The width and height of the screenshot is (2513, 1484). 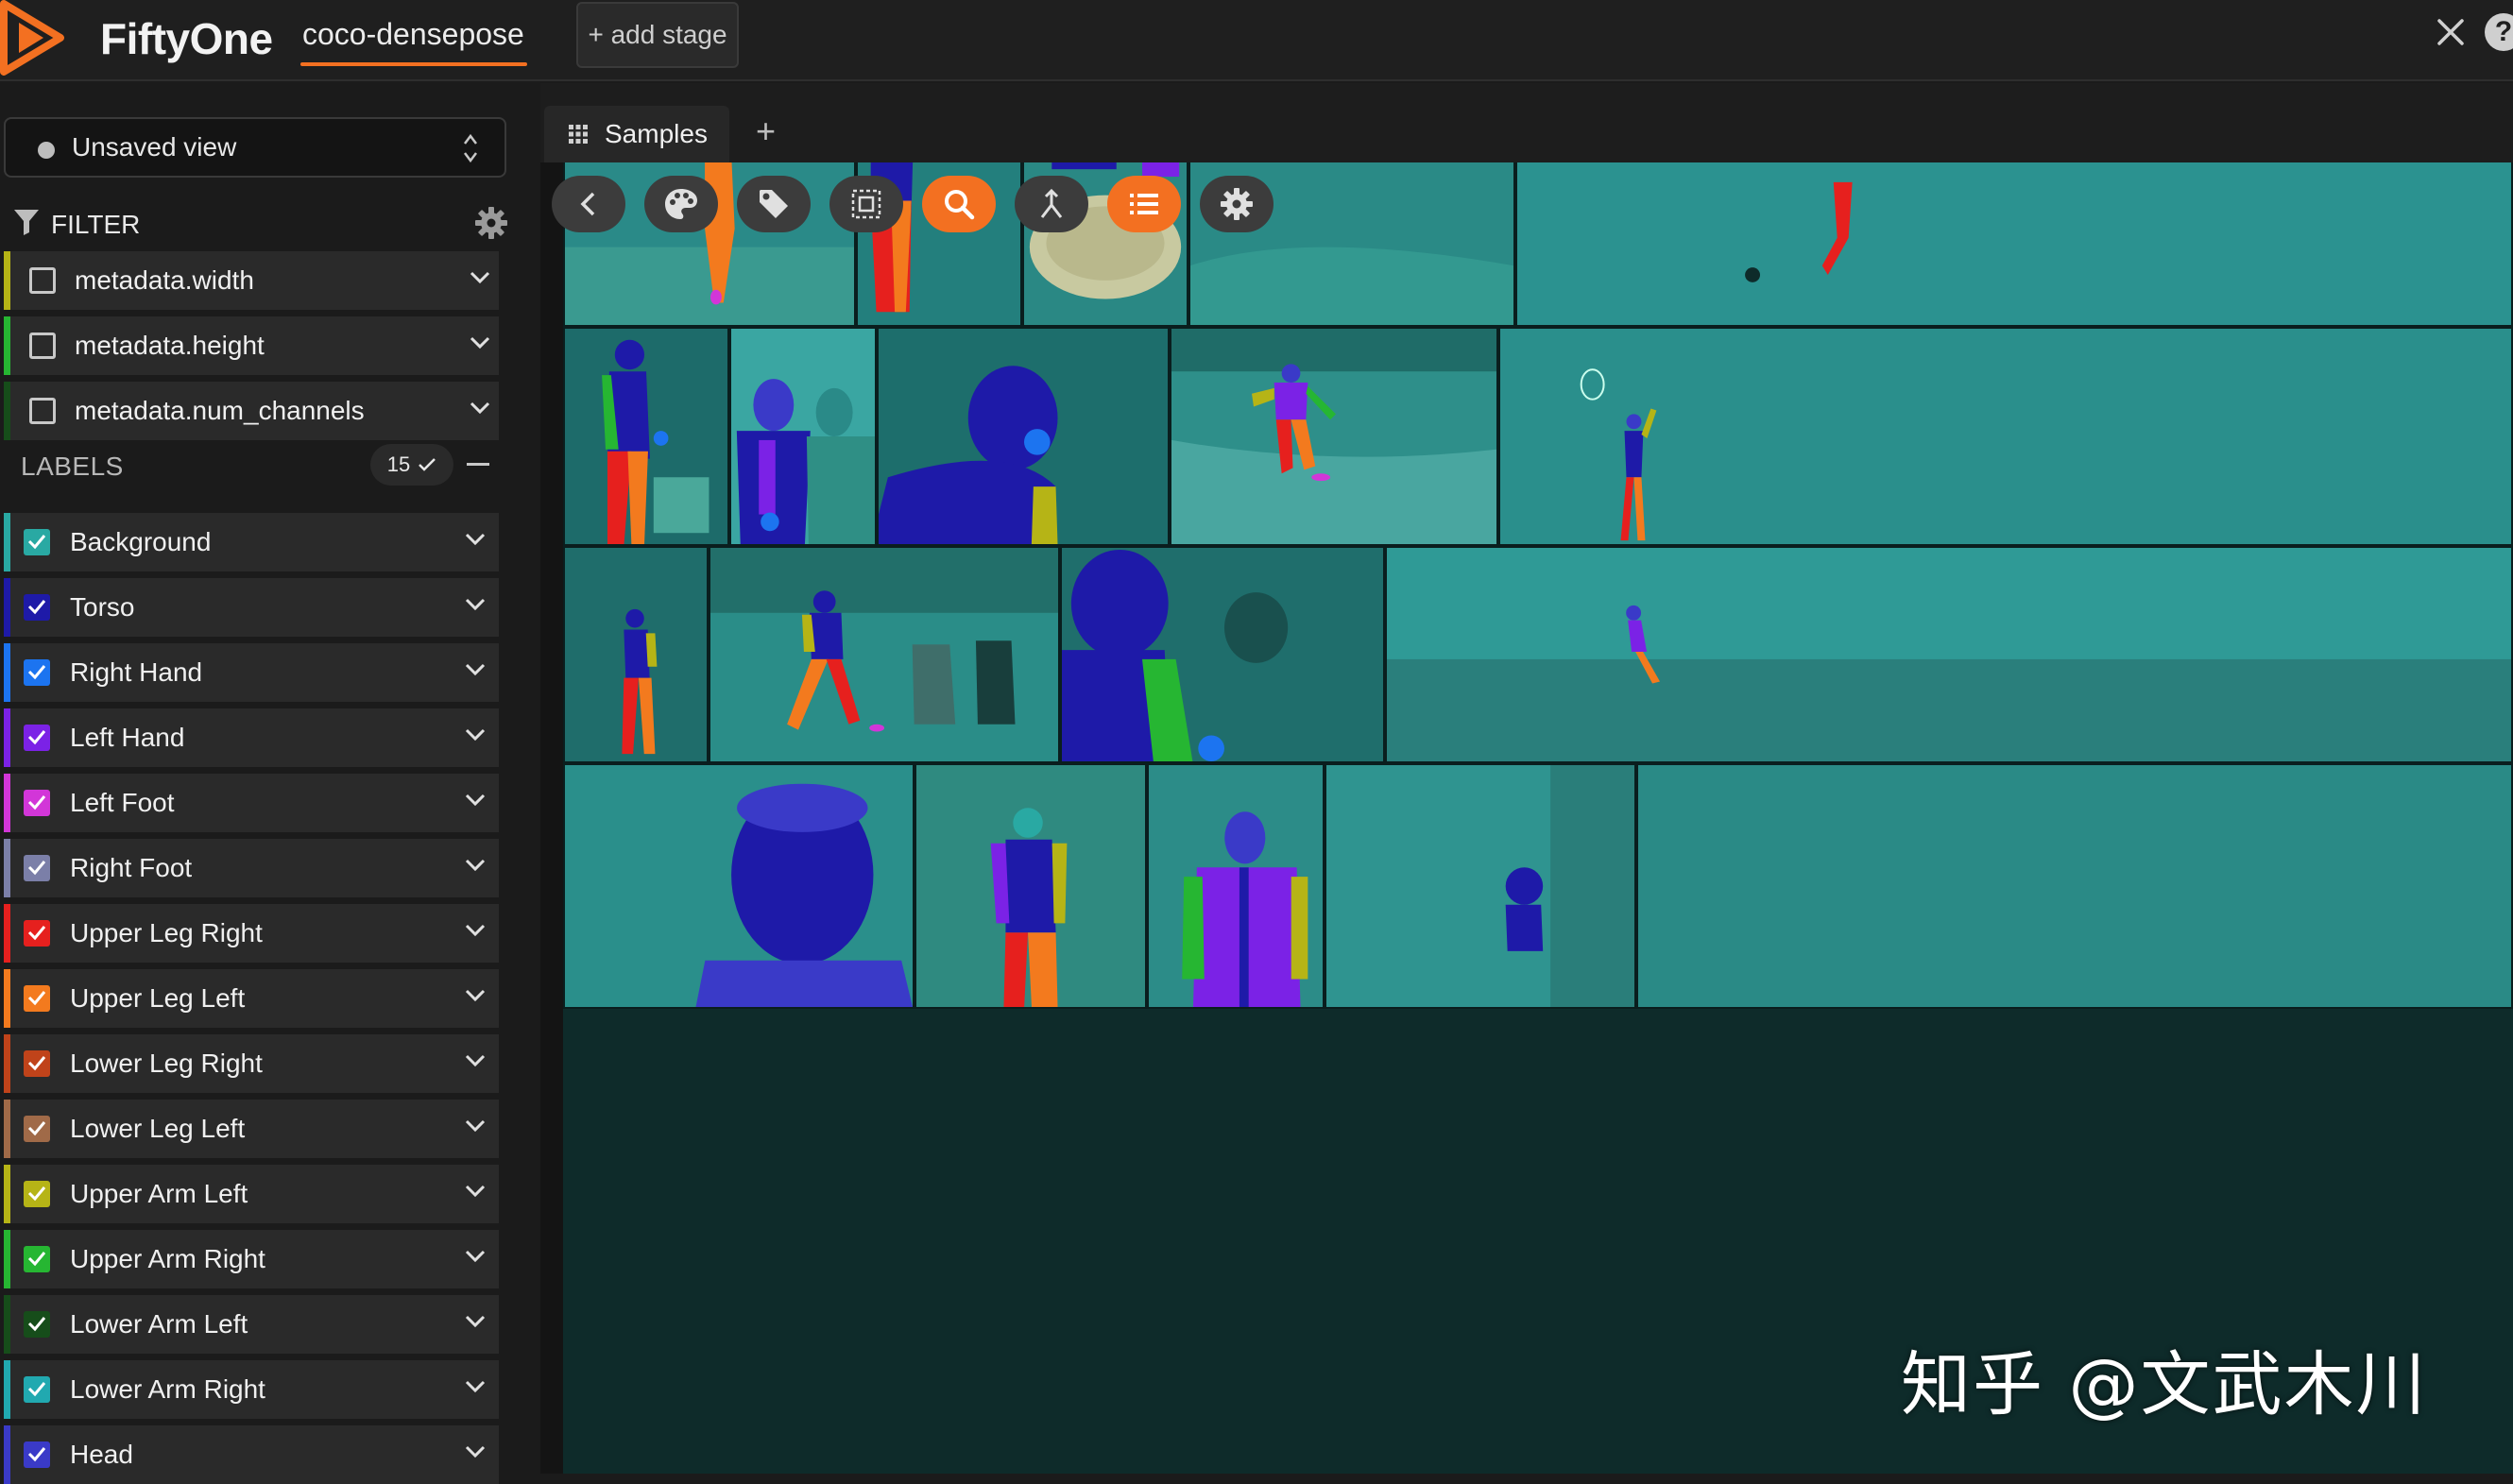 I want to click on view-status-dot, so click(x=46, y=150).